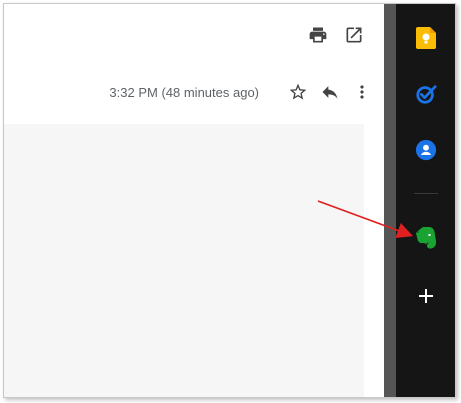 The width and height of the screenshot is (461, 403). Describe the element at coordinates (330, 92) in the screenshot. I see `reply-icon` at that location.